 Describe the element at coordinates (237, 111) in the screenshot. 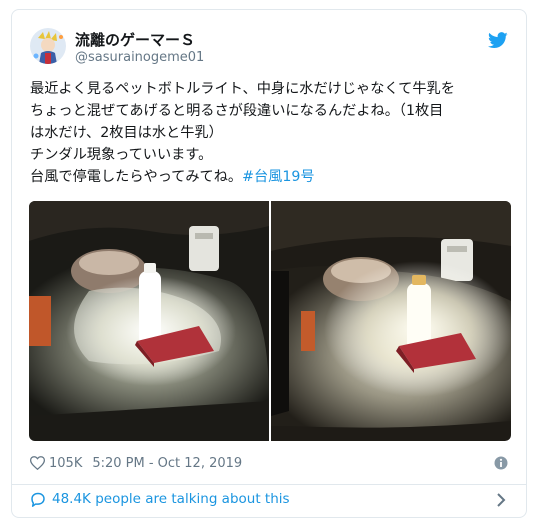

I see `tweet-text-line: ちょっと混ぜてあげると明るさが段違いになるんだよね。（1枚目` at that location.